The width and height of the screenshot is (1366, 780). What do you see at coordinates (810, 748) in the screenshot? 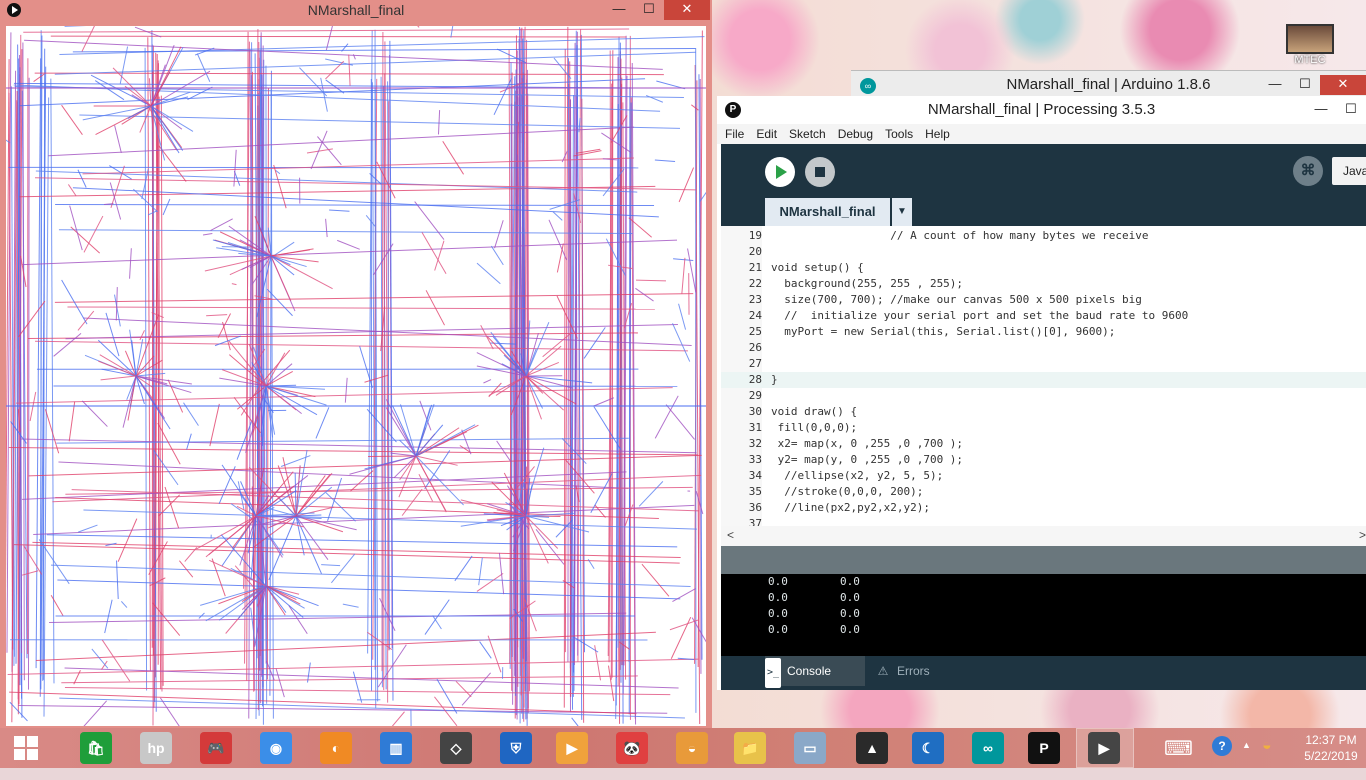
I see `monitor-taskbar-icon: ▭` at bounding box center [810, 748].